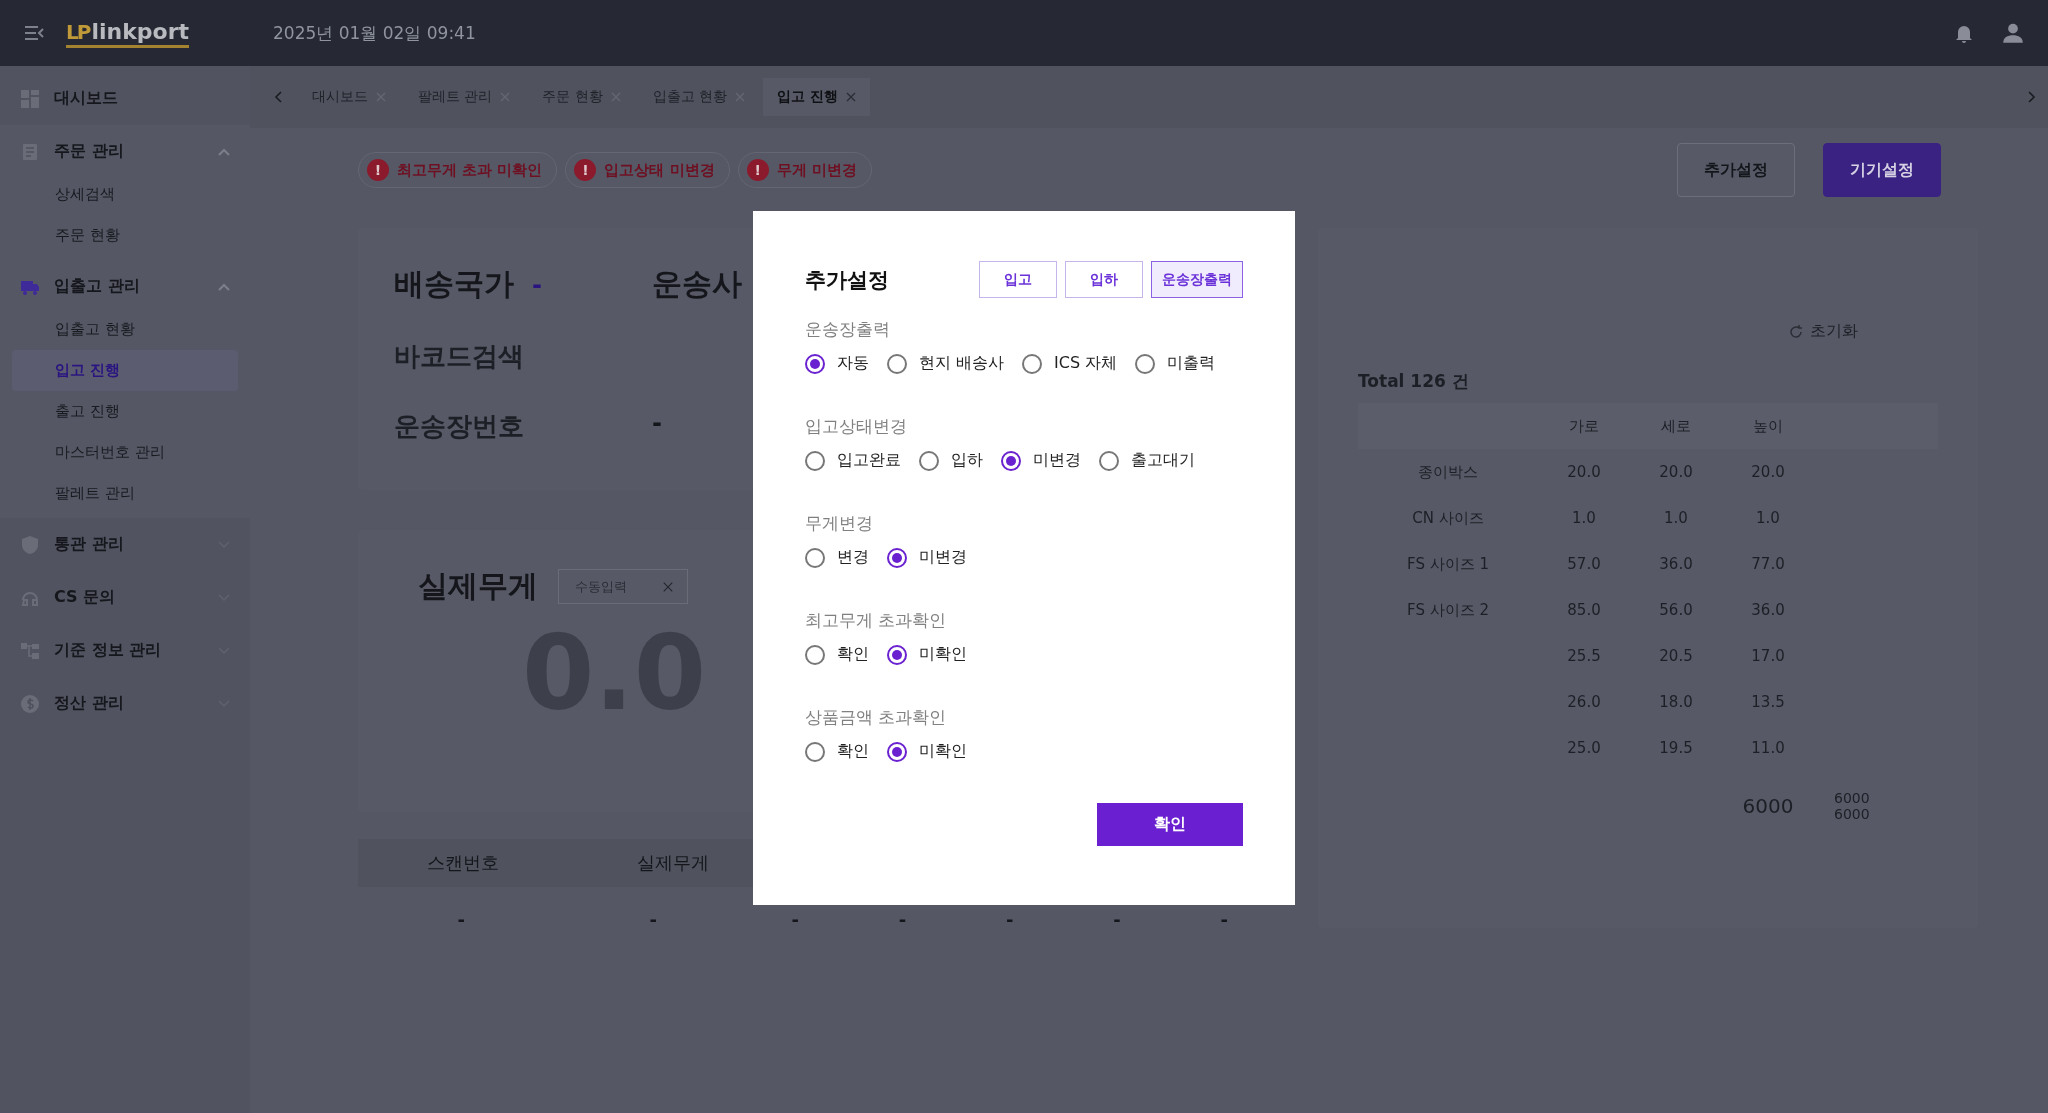 This screenshot has height=1113, width=2048. Describe the element at coordinates (30, 703) in the screenshot. I see `coin-icon` at that location.